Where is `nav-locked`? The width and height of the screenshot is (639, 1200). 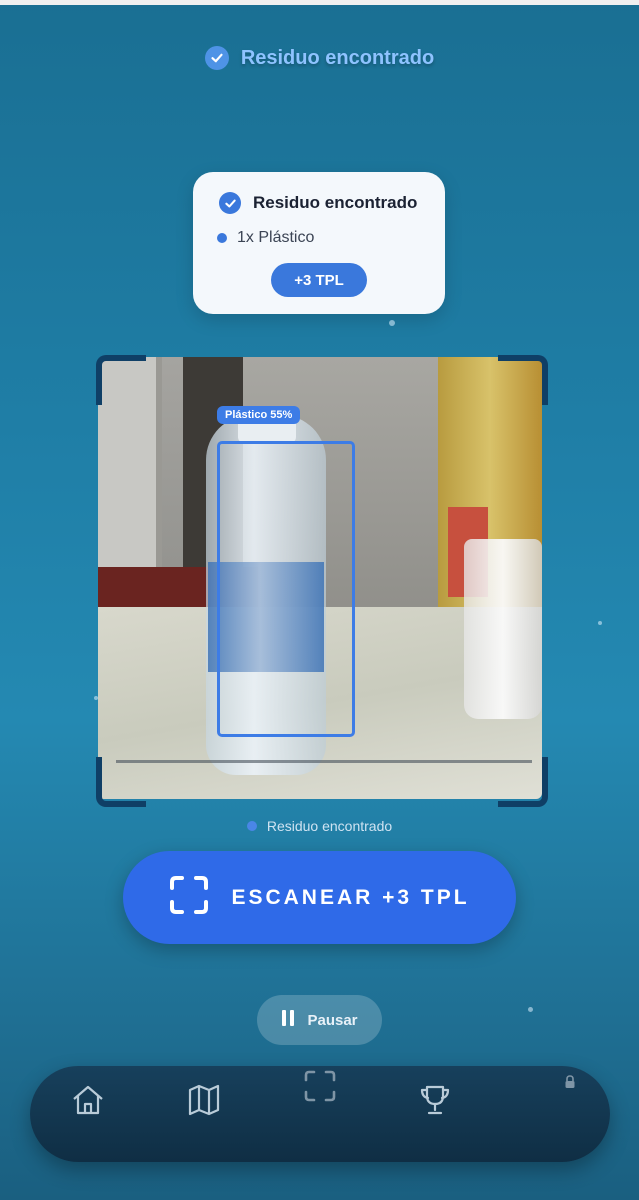 nav-locked is located at coordinates (570, 1084).